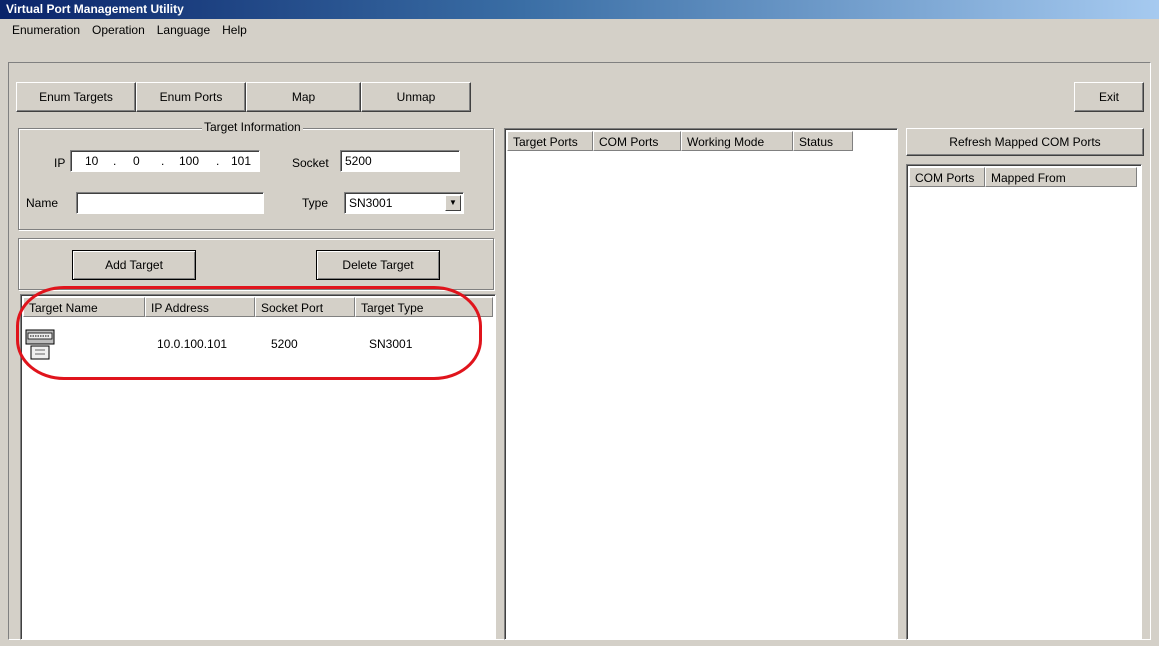 The image size is (1159, 646). What do you see at coordinates (305, 307) in the screenshot?
I see `column-socket-port: Socket Port` at bounding box center [305, 307].